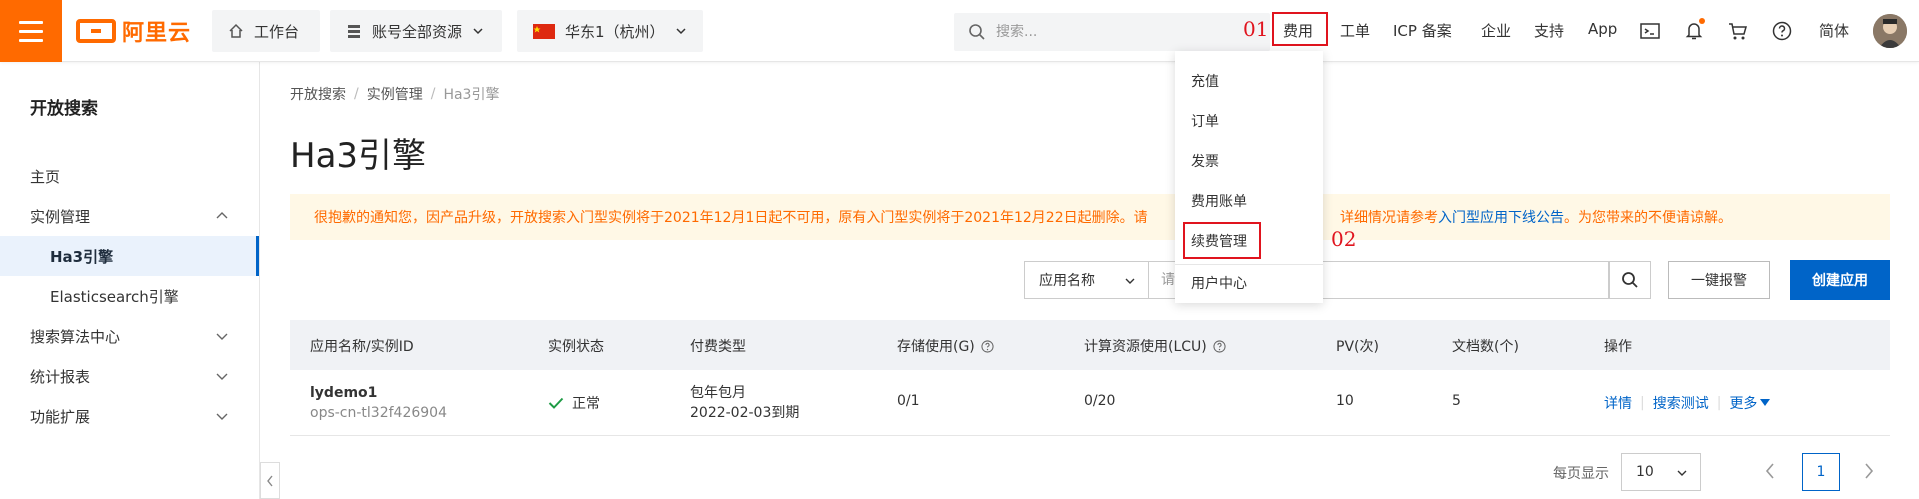 The image size is (1919, 499). Describe the element at coordinates (1650, 31) in the screenshot. I see `terminal-icon` at that location.